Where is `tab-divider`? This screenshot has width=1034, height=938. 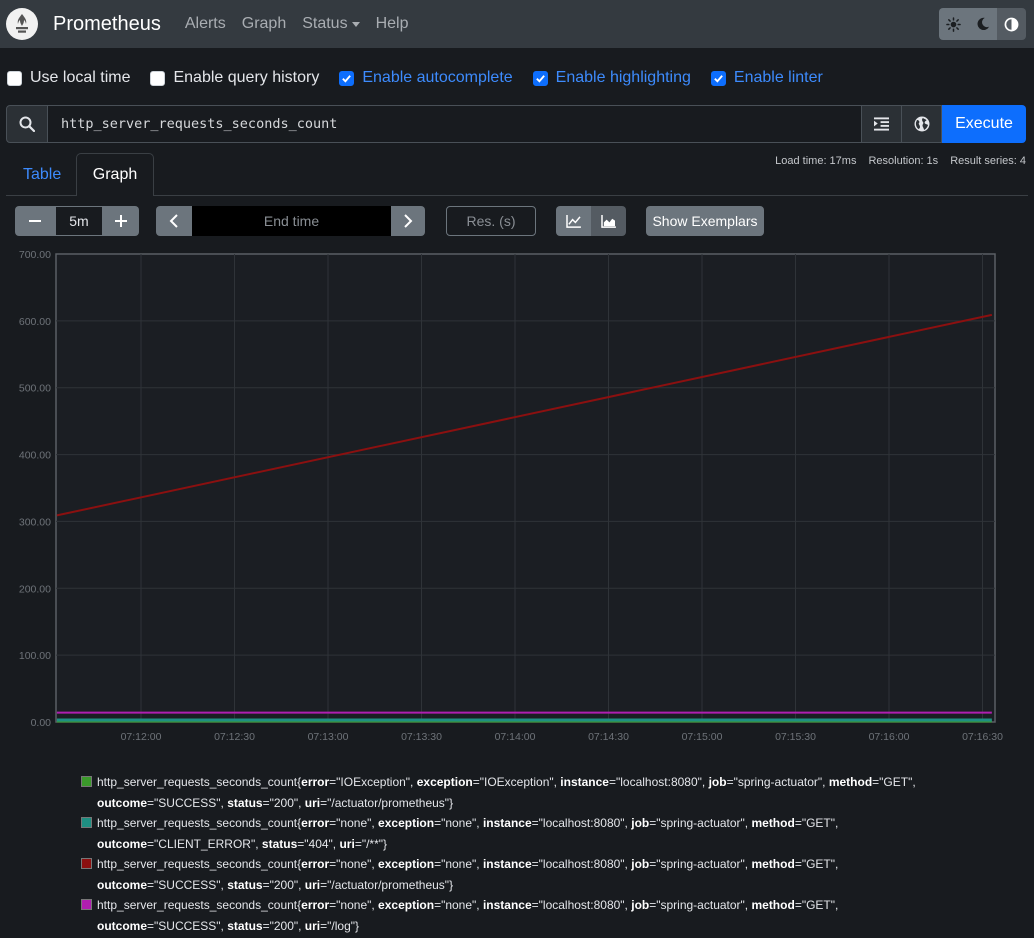 tab-divider is located at coordinates (517, 195).